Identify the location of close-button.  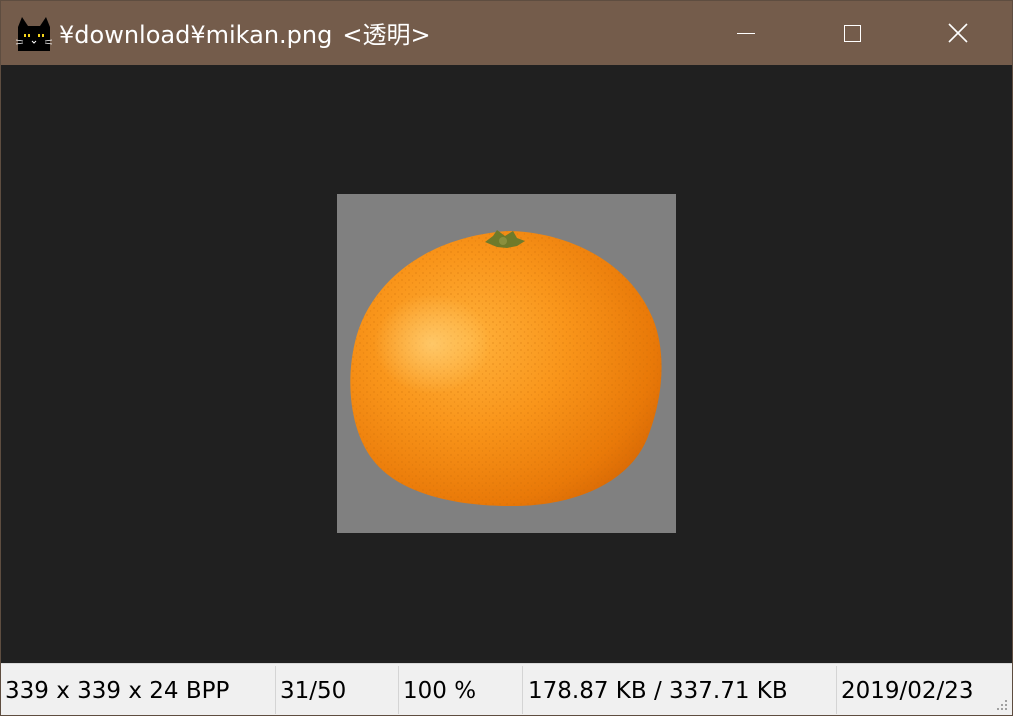
(958, 33).